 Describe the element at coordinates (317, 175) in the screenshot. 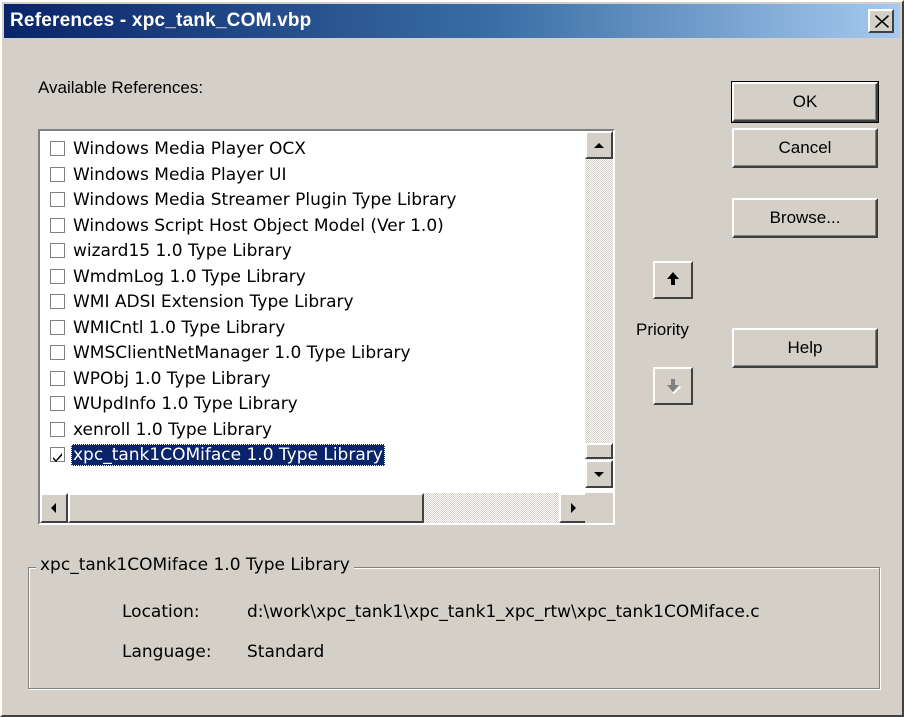

I see `reference-item: Windows Media Player UI` at that location.